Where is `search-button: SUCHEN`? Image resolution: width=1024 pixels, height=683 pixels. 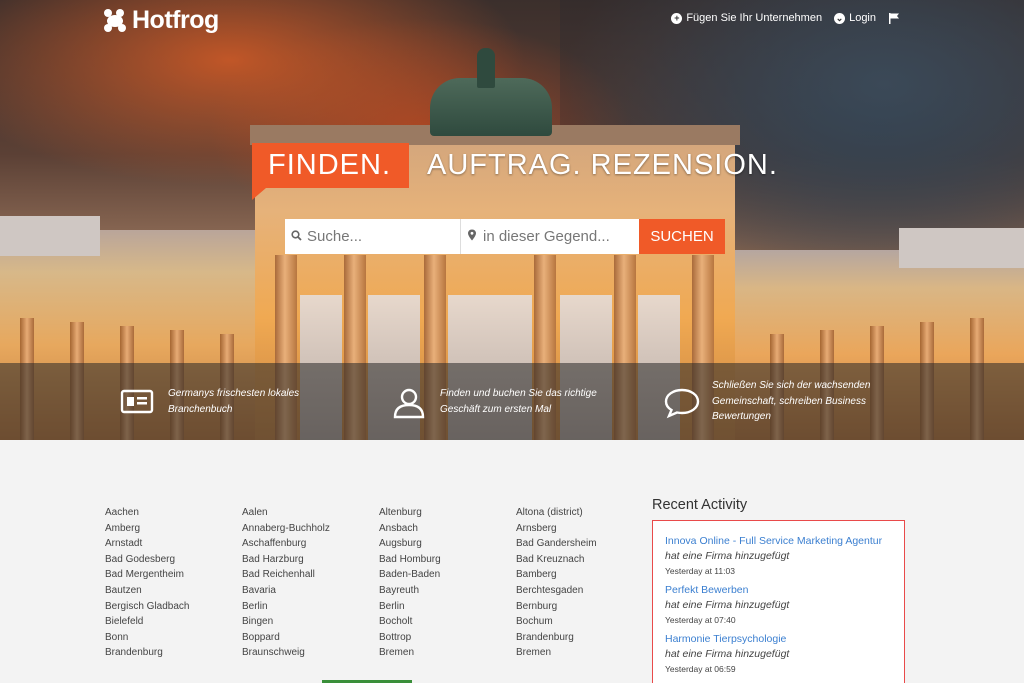 search-button: SUCHEN is located at coordinates (682, 236).